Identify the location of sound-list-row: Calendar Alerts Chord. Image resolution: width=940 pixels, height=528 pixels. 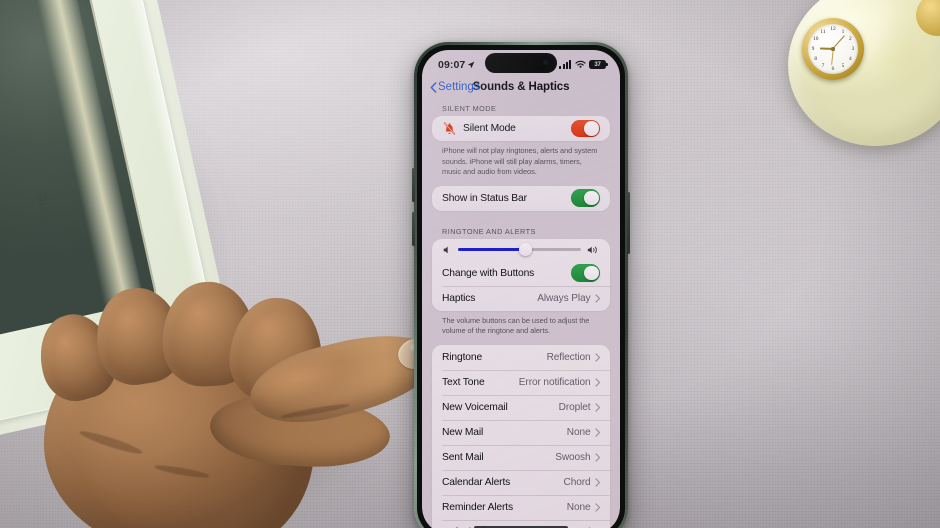
(521, 482).